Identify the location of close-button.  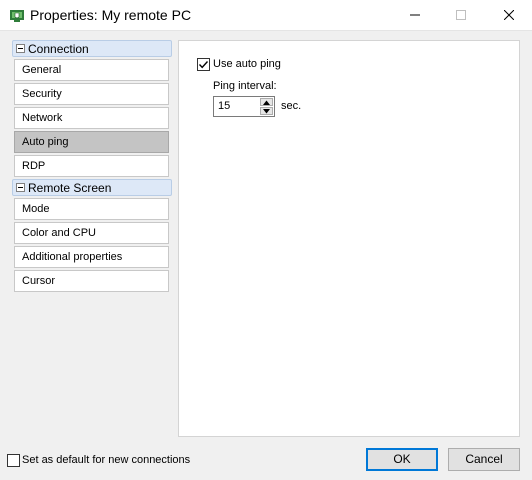
(509, 15).